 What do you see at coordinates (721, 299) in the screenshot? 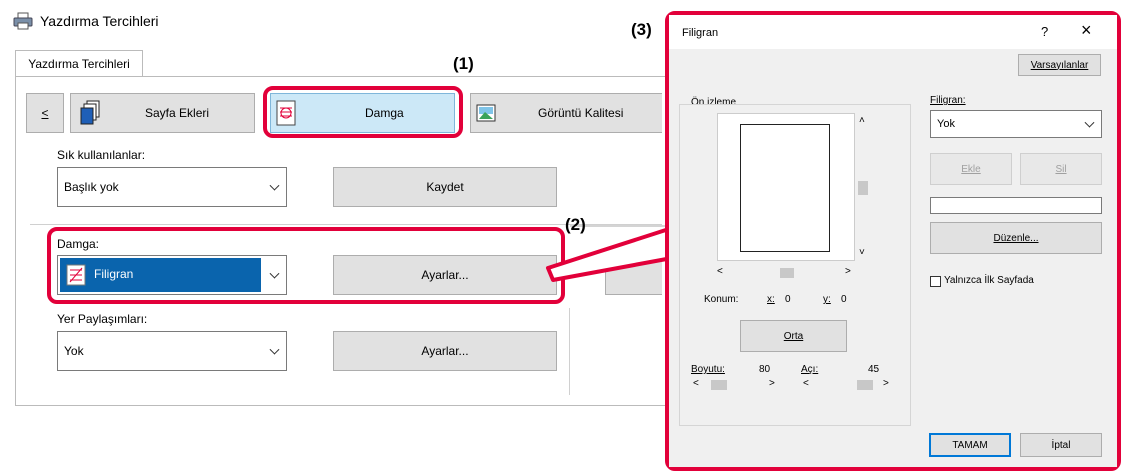
I see `position-label: Konum:` at bounding box center [721, 299].